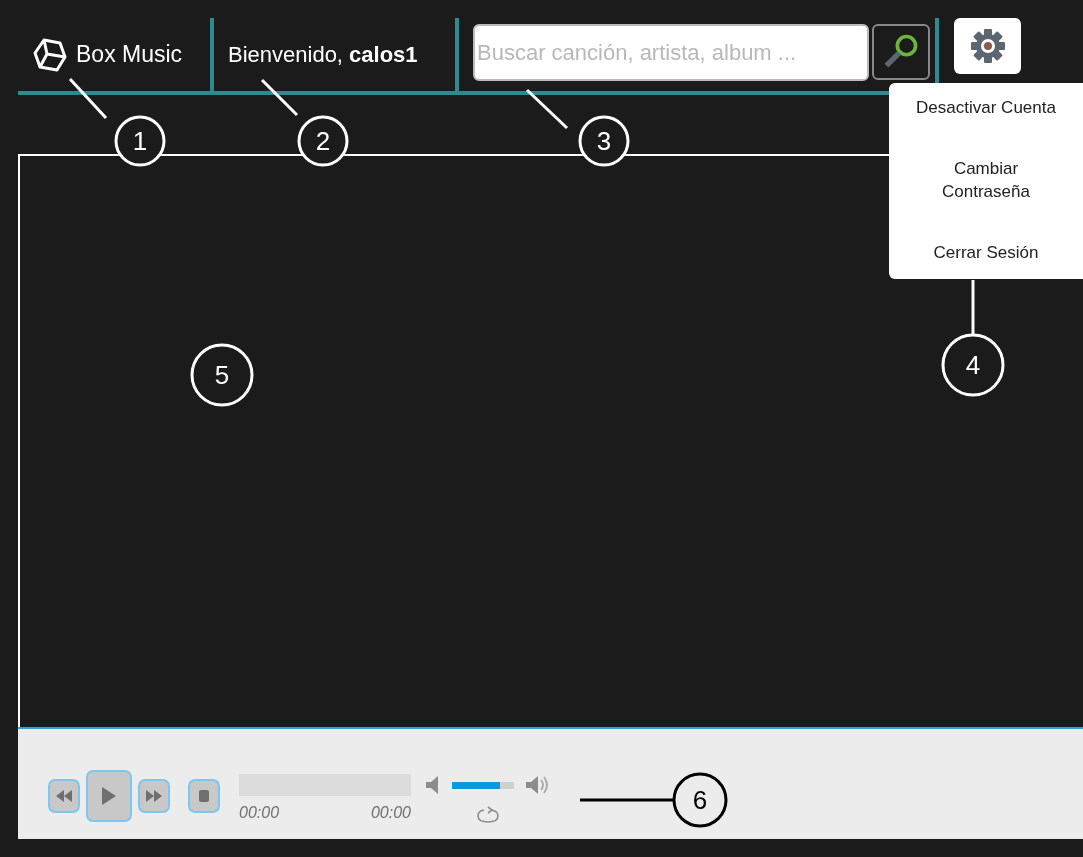 This screenshot has width=1083, height=857. I want to click on rewind-button, so click(64, 796).